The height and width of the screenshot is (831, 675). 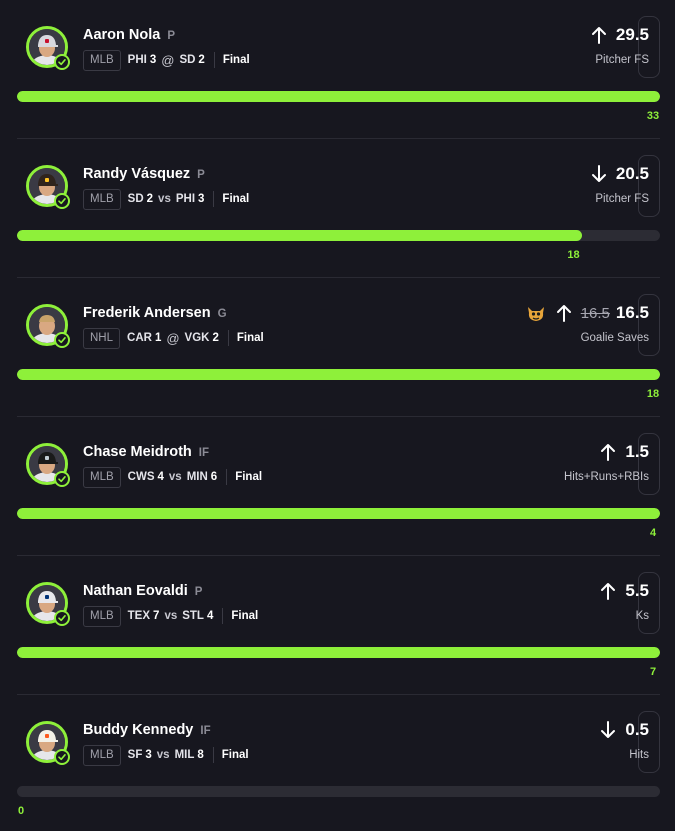 I want to click on team-2: SD, so click(x=187, y=60).